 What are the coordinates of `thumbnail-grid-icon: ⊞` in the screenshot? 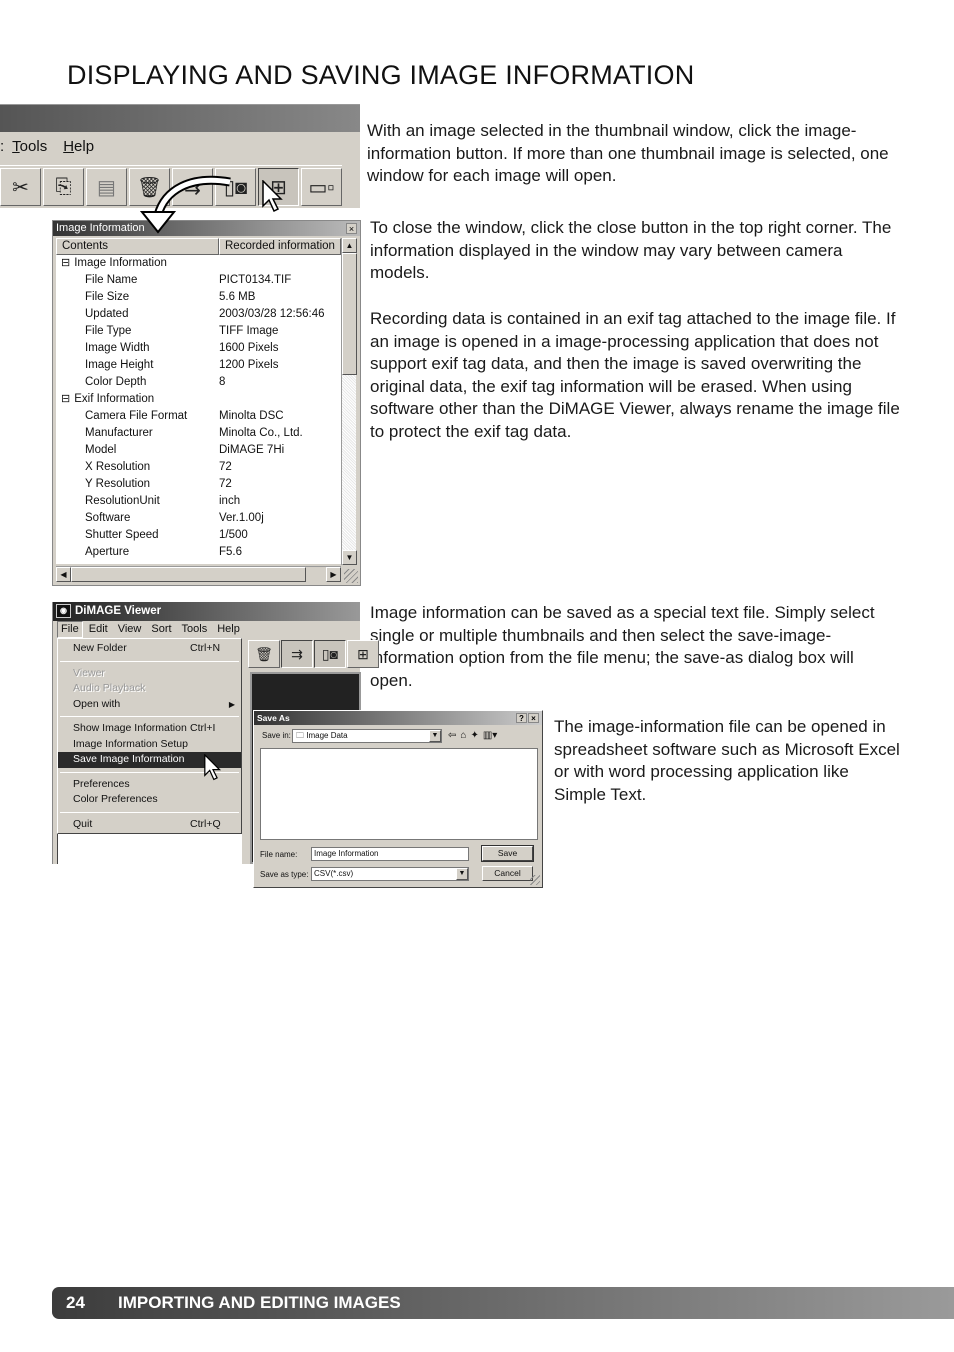 It's located at (363, 653).